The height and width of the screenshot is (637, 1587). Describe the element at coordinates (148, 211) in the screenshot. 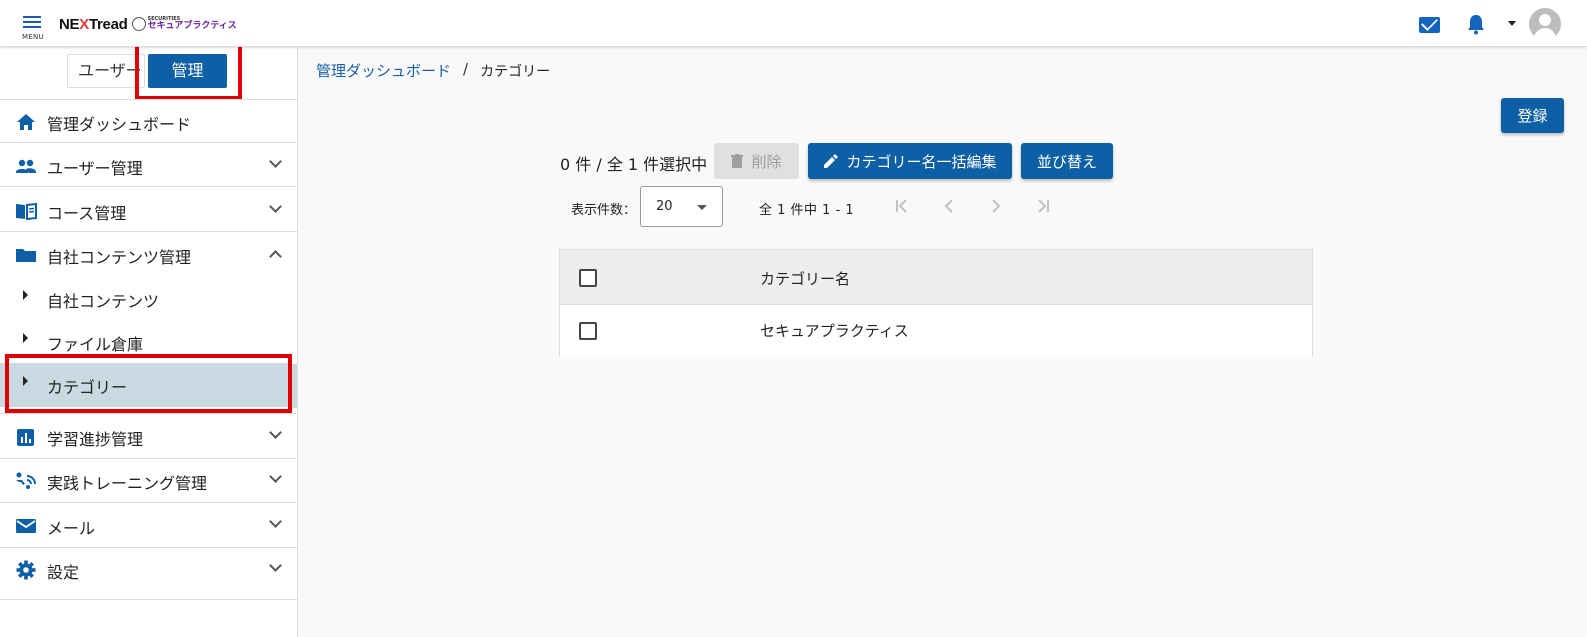

I see `sidebar-item-courses: コース管理` at that location.